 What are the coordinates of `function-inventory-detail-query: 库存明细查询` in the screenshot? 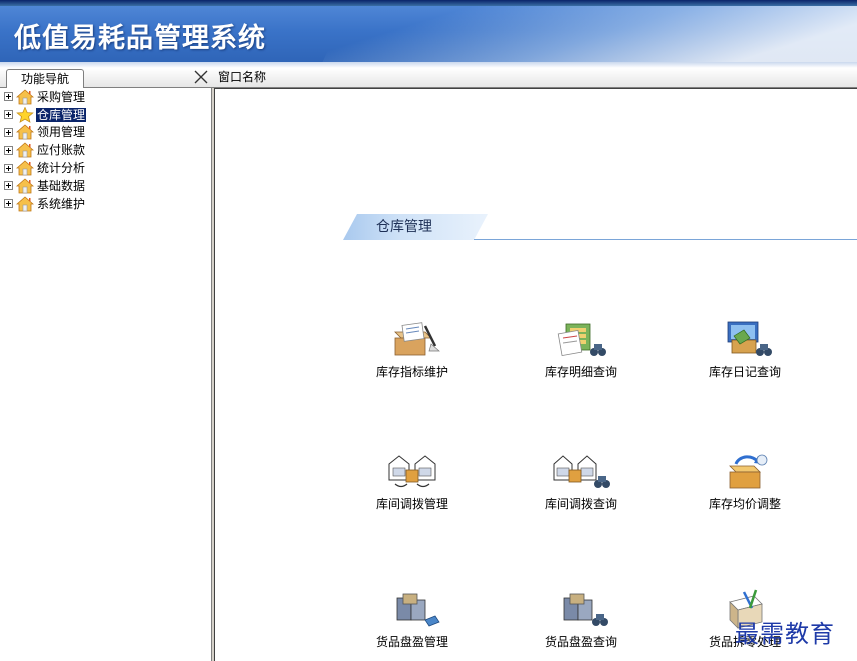 It's located at (581, 349).